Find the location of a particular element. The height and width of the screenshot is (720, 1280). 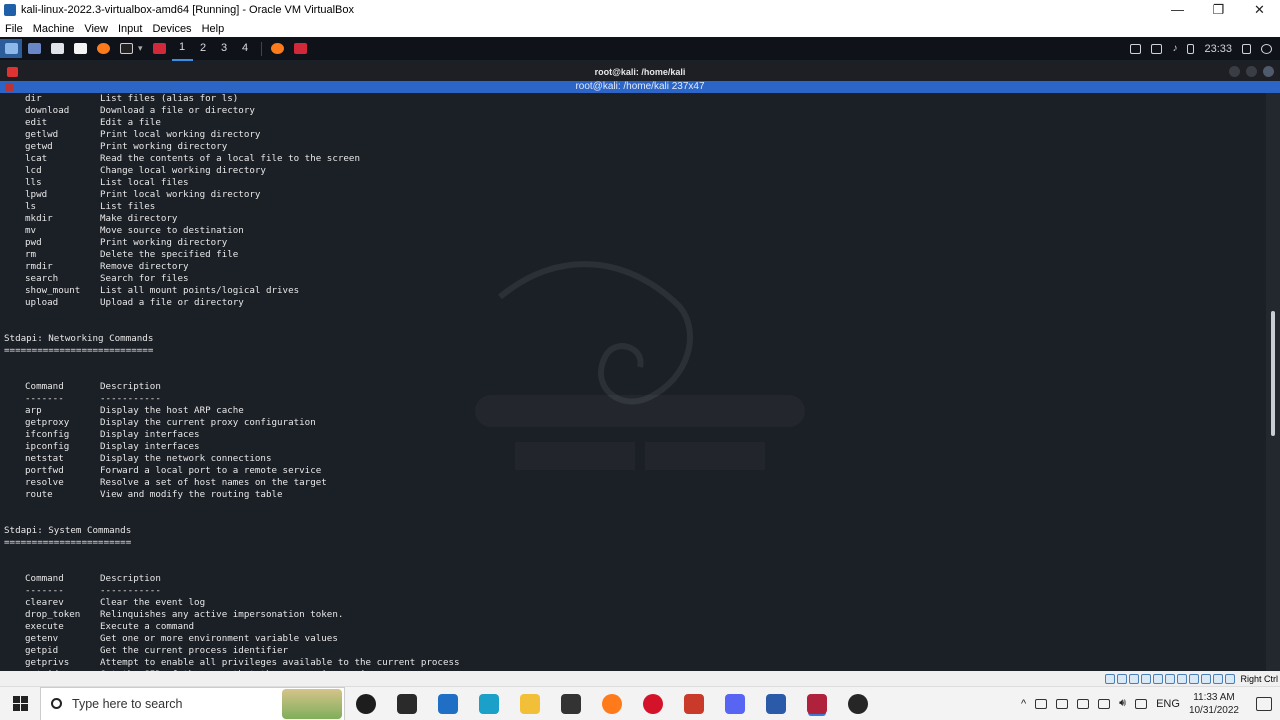

tab-icon is located at coordinates (9, 87).